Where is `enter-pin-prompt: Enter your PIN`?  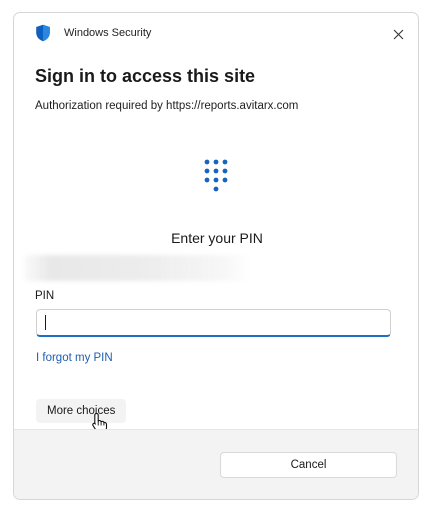
enter-pin-prompt: Enter your PIN is located at coordinates (217, 238).